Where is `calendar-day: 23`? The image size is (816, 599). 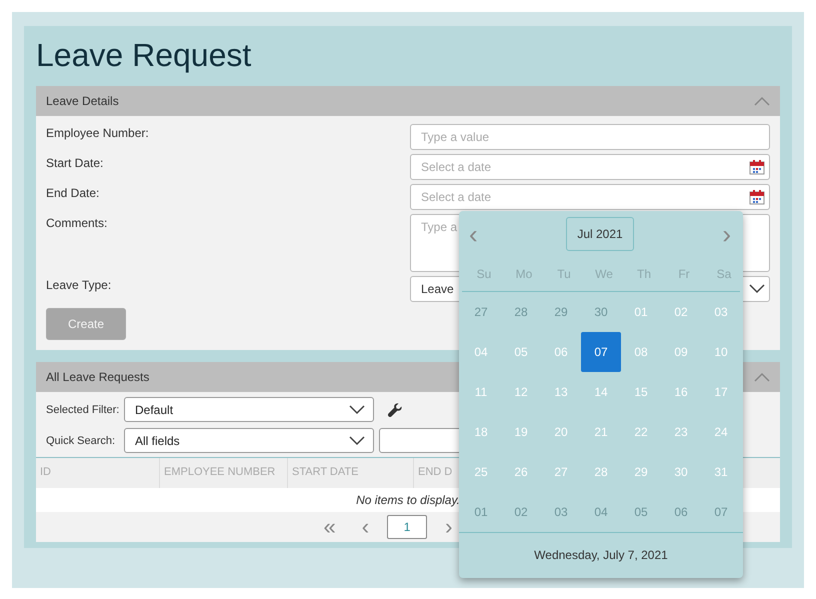 calendar-day: 23 is located at coordinates (681, 432).